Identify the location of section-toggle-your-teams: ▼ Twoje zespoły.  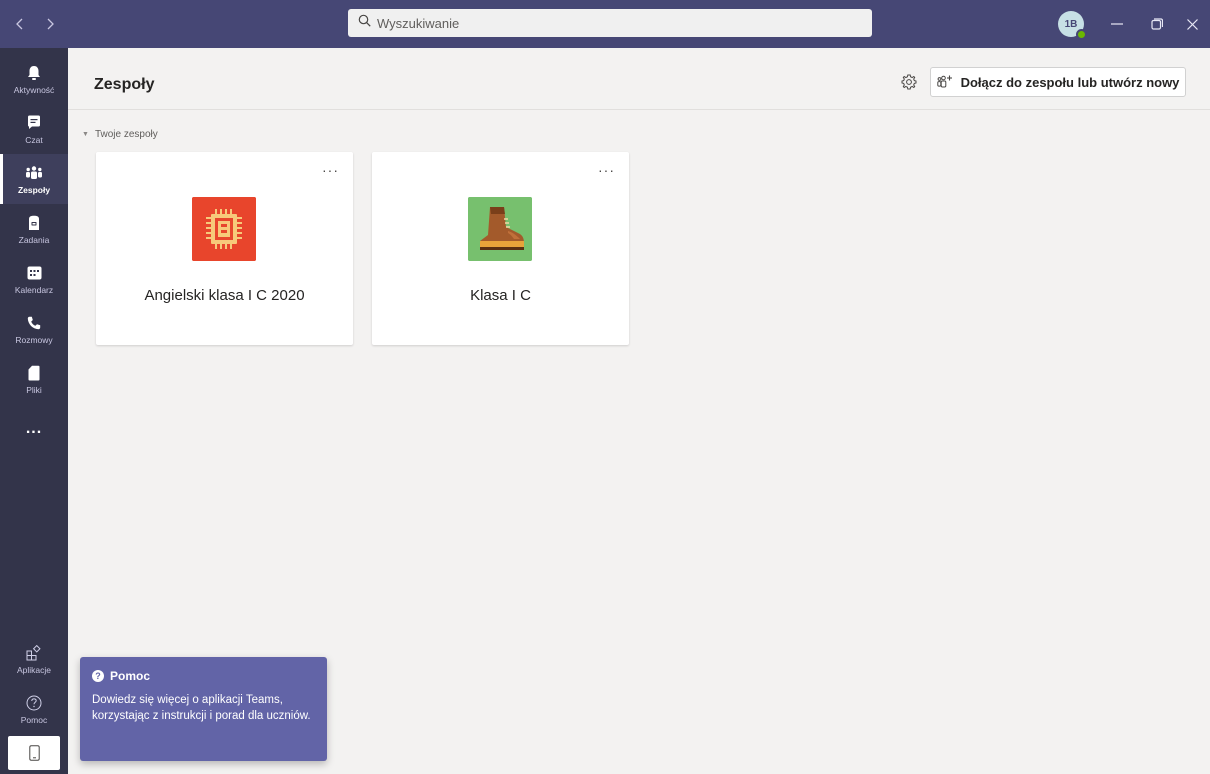
(120, 134).